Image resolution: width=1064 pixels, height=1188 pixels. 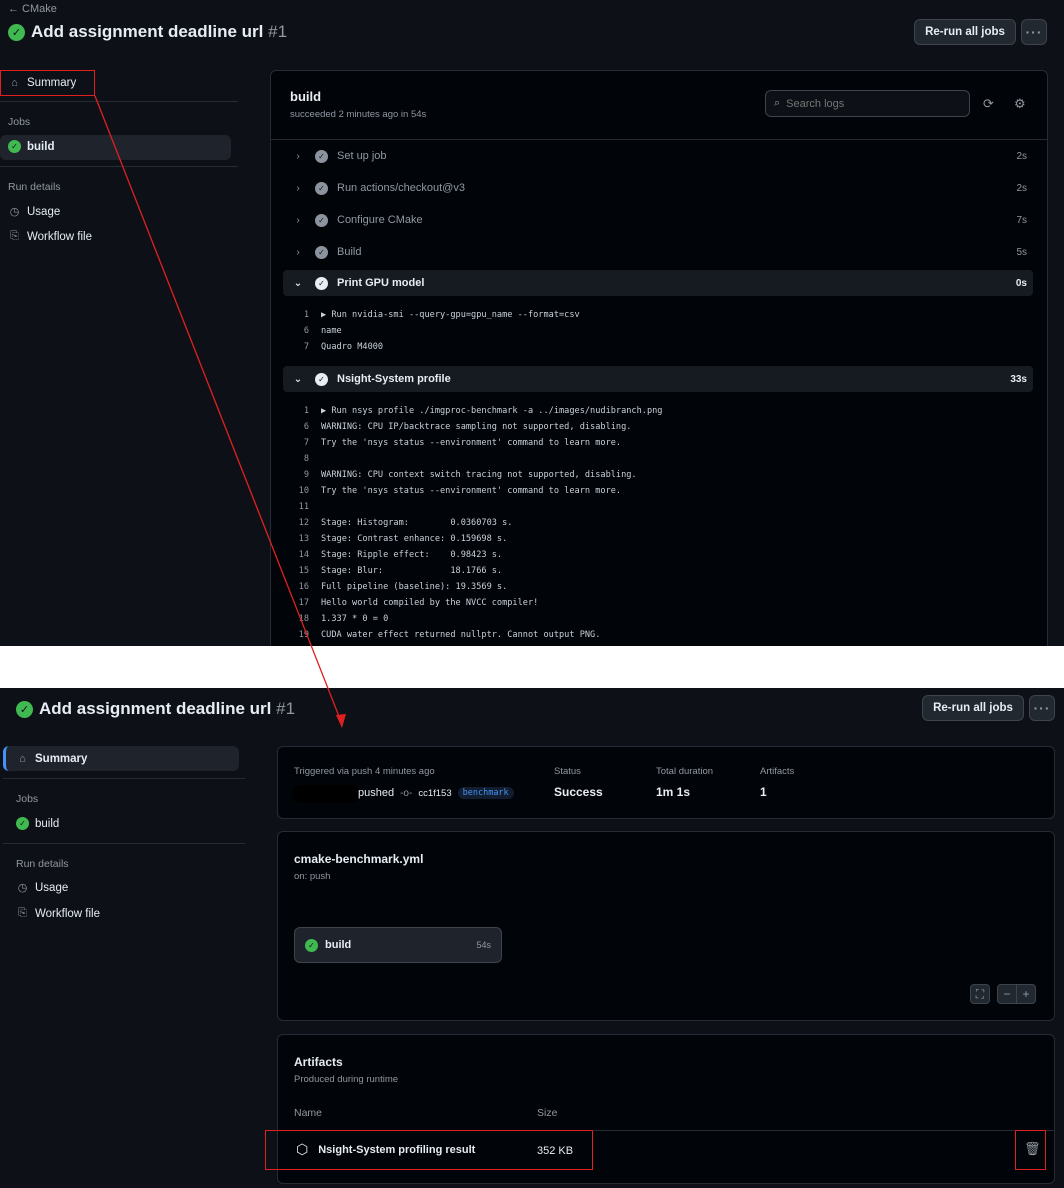 What do you see at coordinates (653, 539) in the screenshot?
I see `log-line: 13 Stage: Contrast enhance: 0.159698 s.` at bounding box center [653, 539].